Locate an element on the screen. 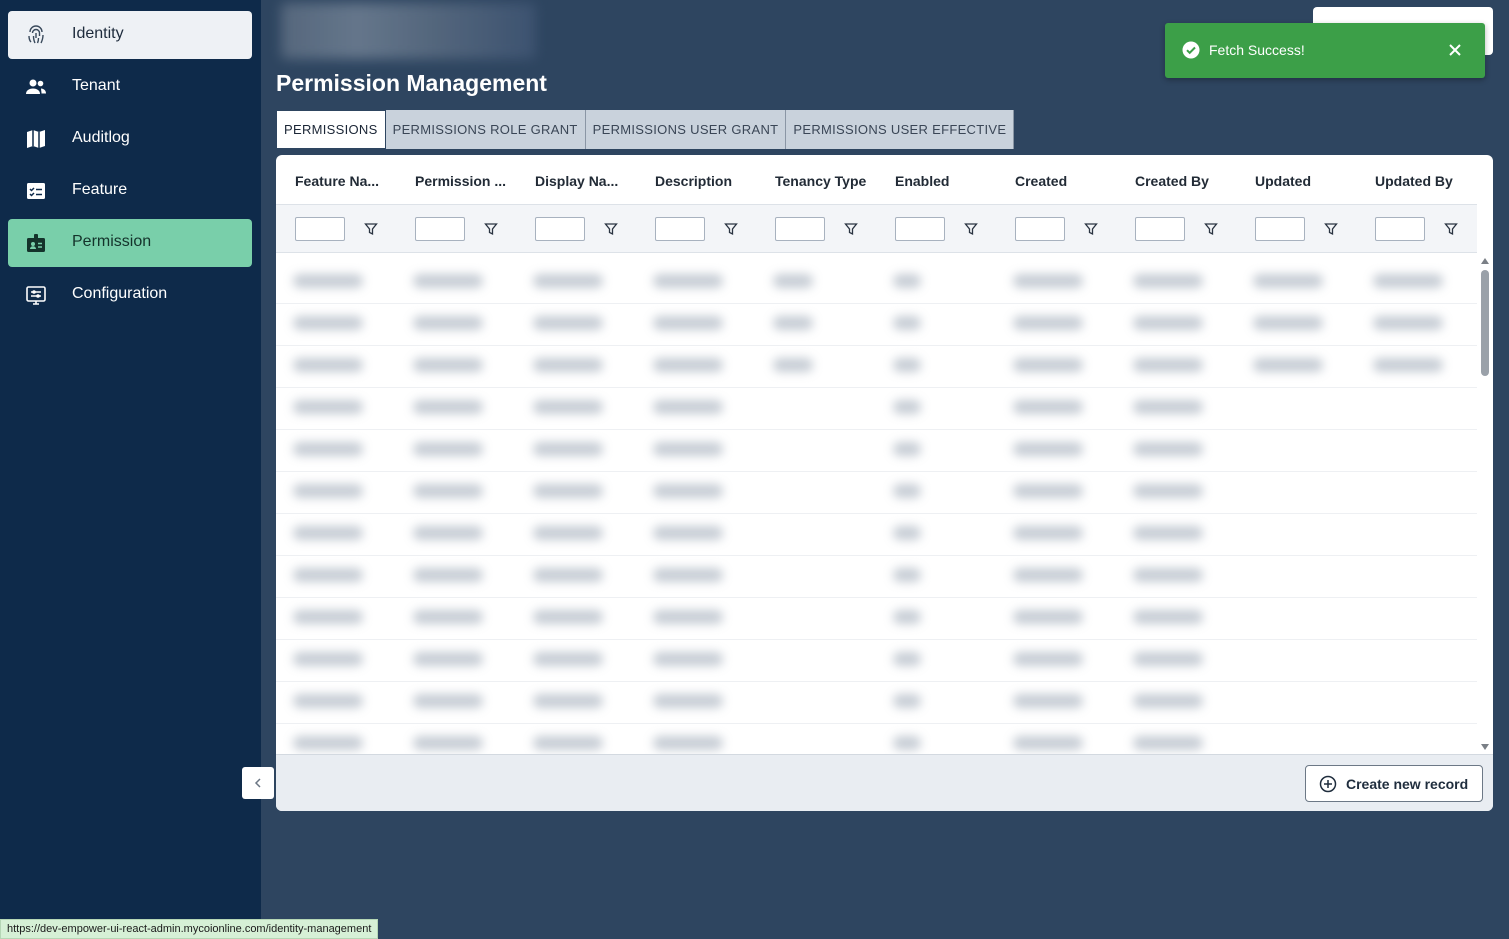  column-header-tenancy-type: Tenancy Type is located at coordinates (820, 181).